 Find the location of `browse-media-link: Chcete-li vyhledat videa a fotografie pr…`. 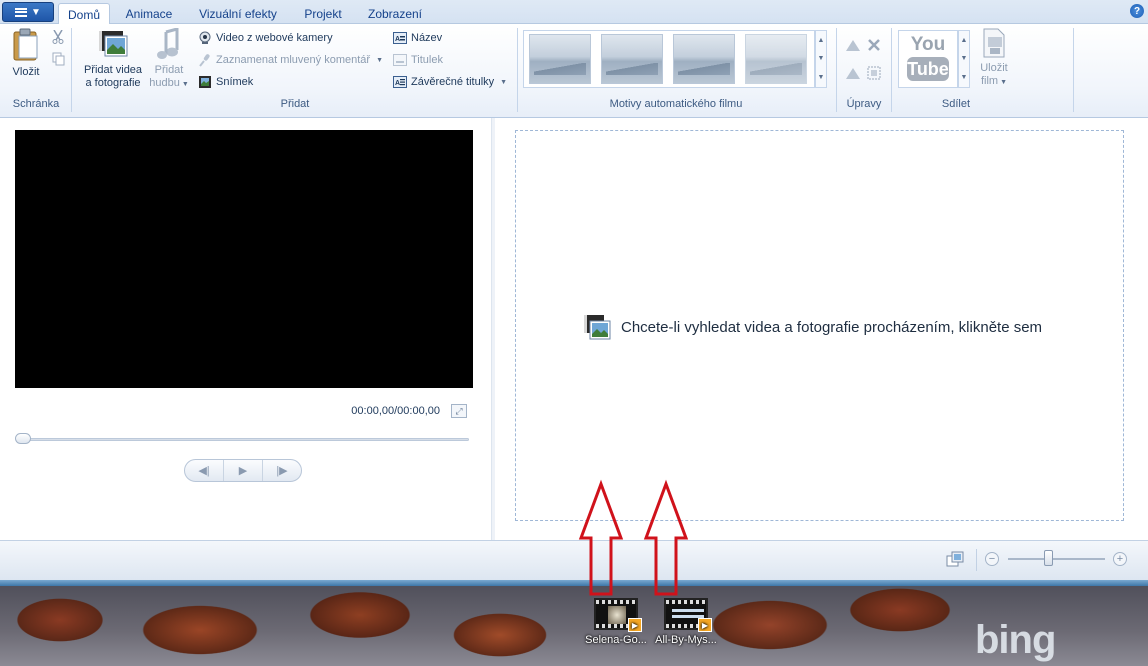

browse-media-link: Chcete-li vyhledat videa a fotografie pr… is located at coordinates (812, 327).